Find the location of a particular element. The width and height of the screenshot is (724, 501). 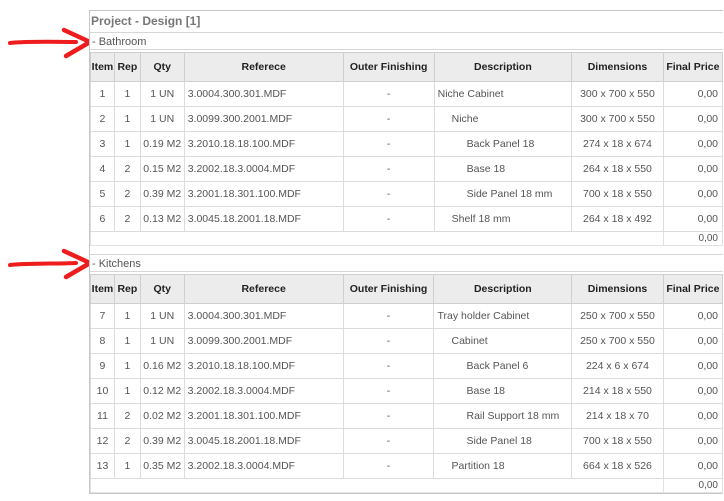

qty-cell: 0.39 M2 is located at coordinates (162, 194).